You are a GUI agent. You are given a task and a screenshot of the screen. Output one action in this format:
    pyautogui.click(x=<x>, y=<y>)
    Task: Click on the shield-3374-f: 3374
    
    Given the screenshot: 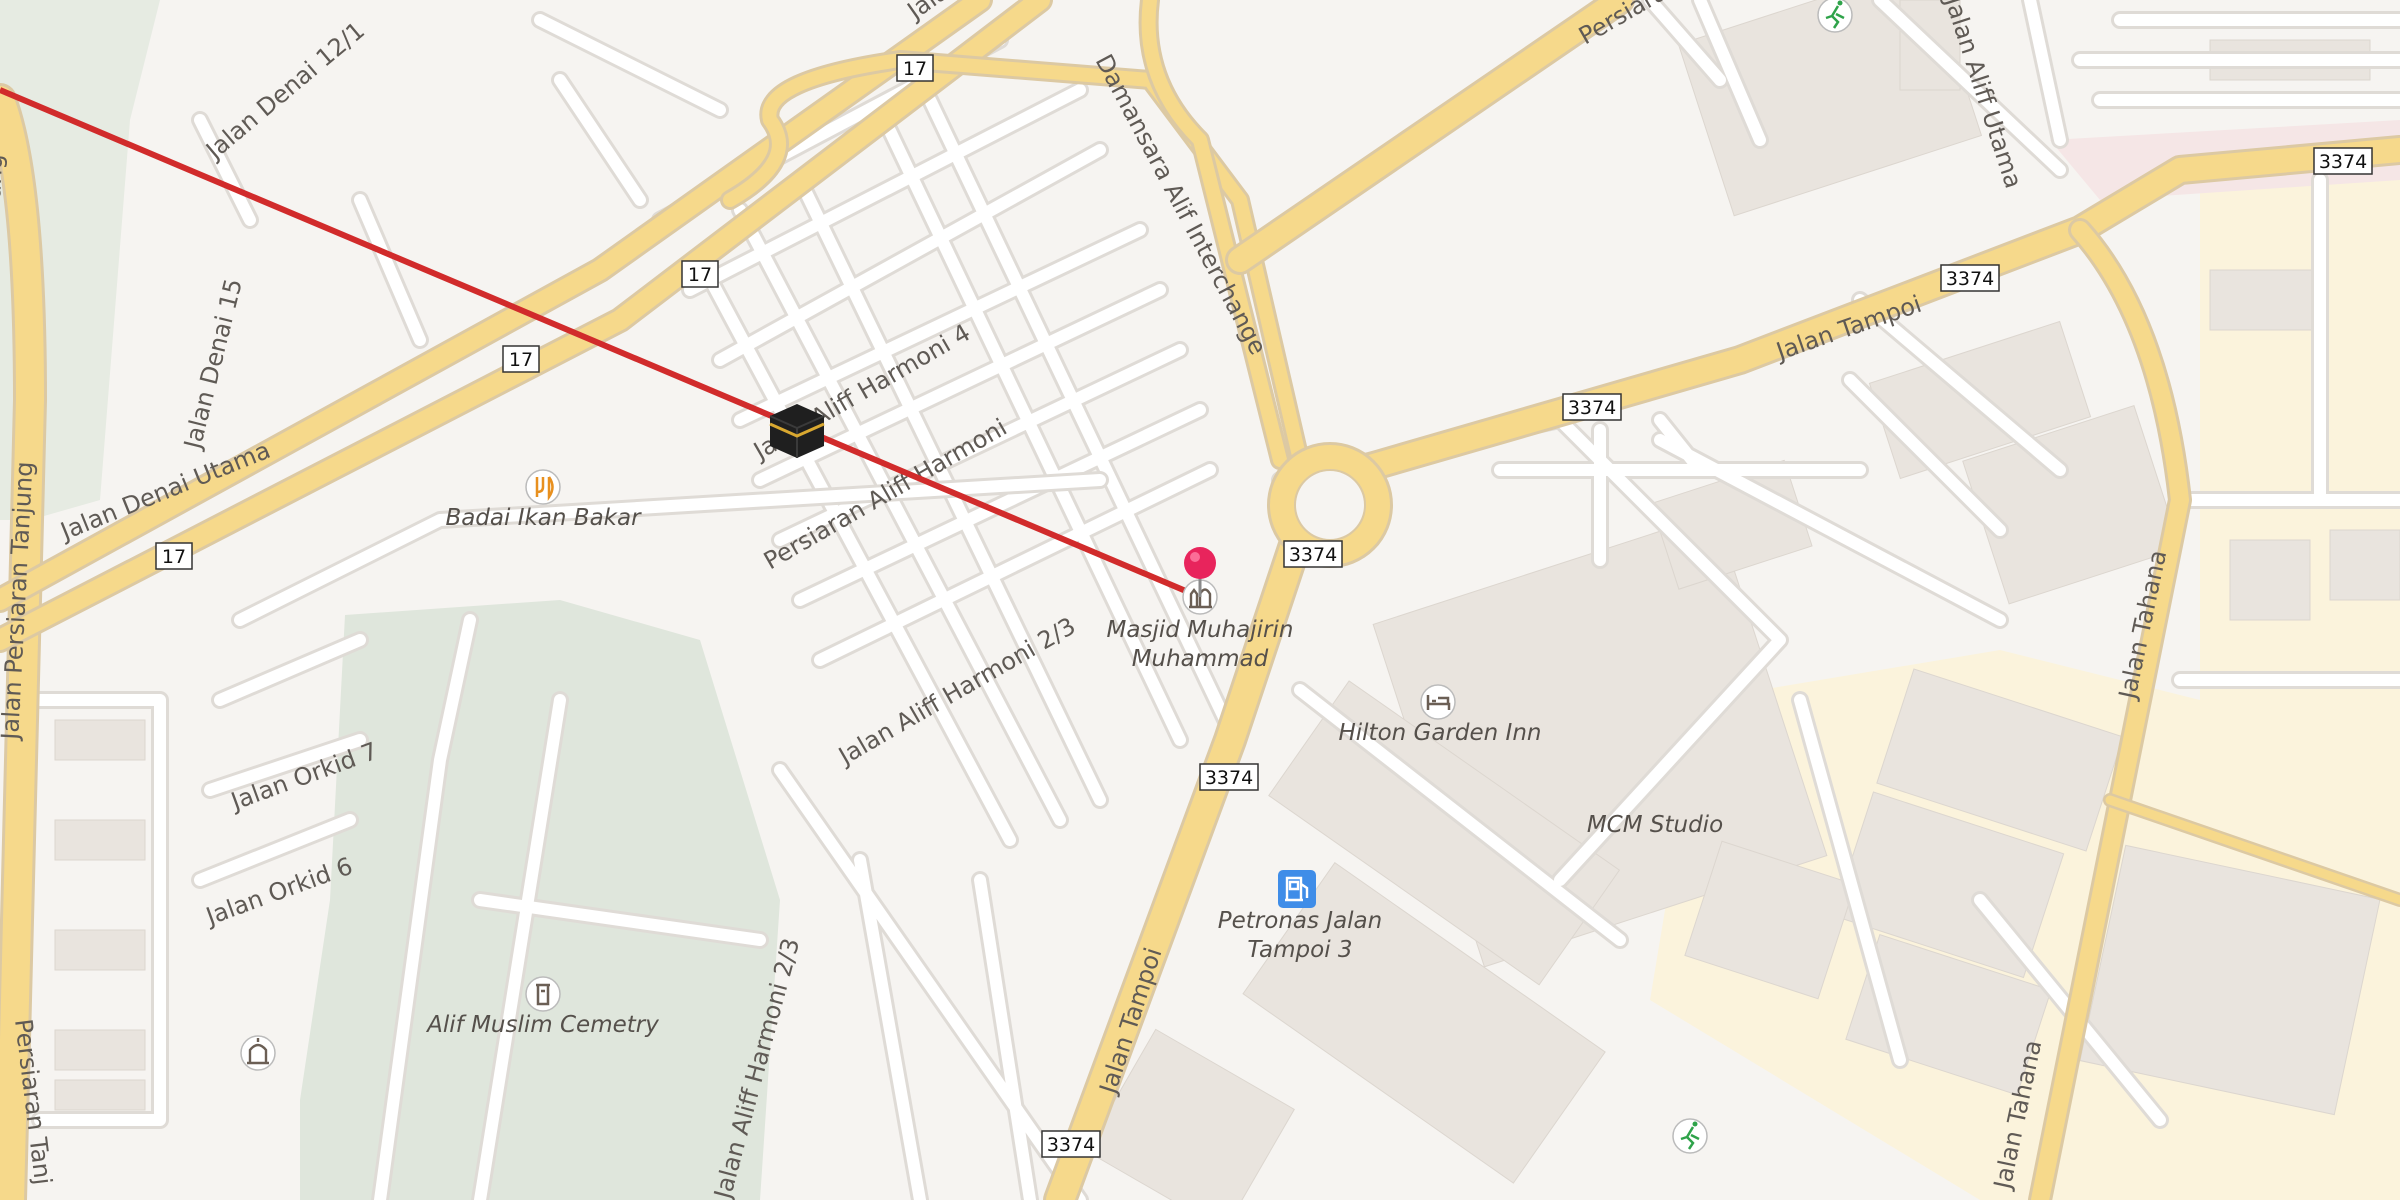 What is the action you would take?
    pyautogui.click(x=1071, y=1144)
    